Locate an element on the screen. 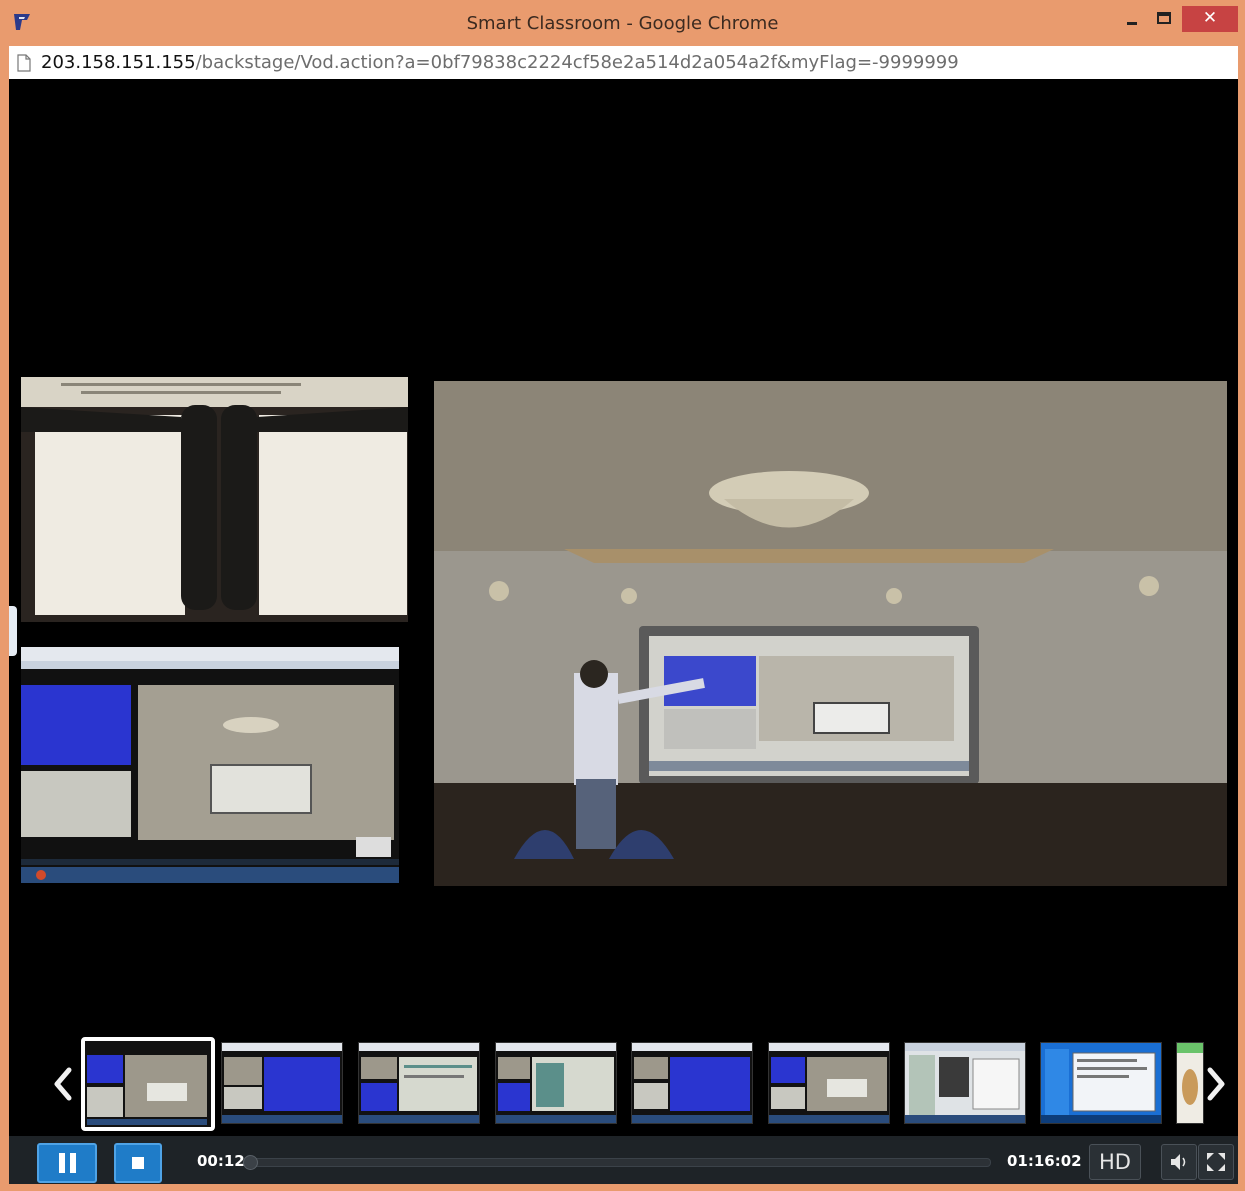 Image resolution: width=1245 pixels, height=1191 pixels. thumbnail-strip is located at coordinates (623, 1084).